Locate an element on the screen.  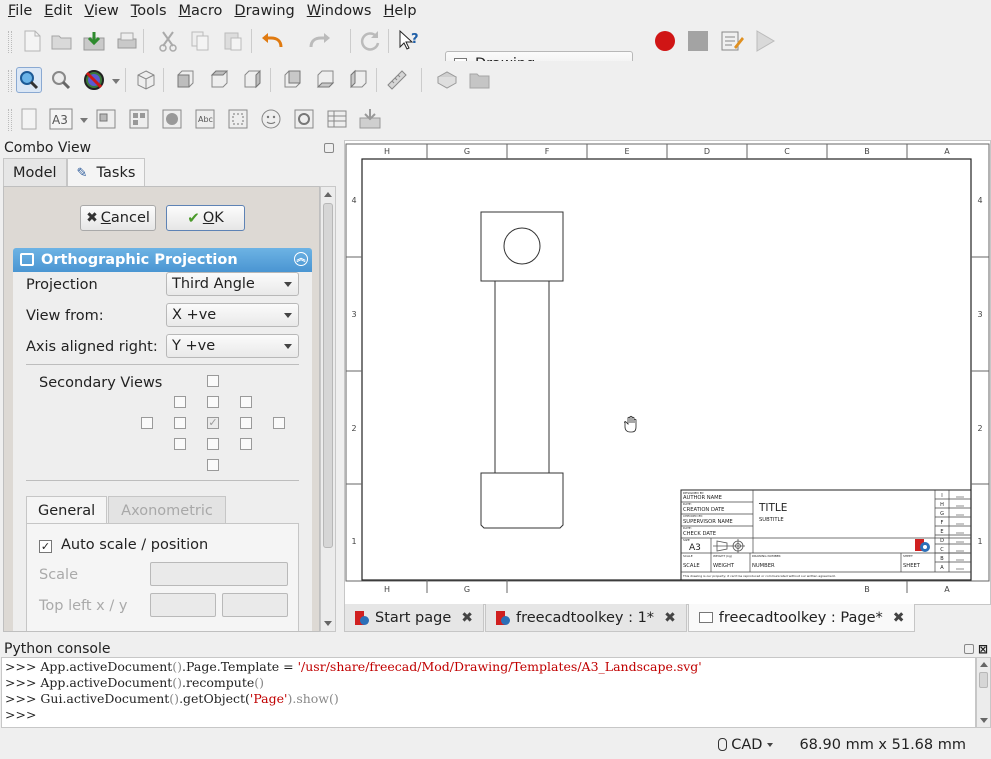
new-a3-page-button: A3 is located at coordinates (61, 119).